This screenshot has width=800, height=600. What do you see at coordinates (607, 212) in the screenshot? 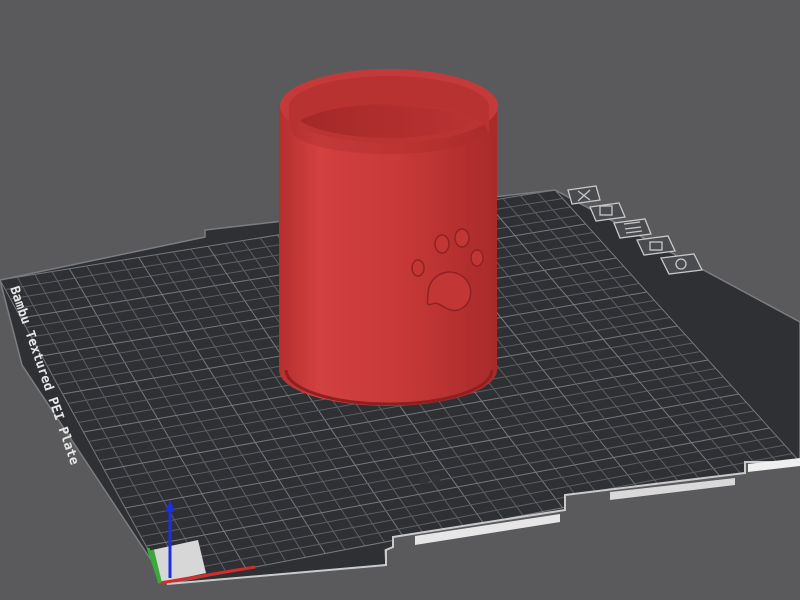
I see `auto-orient-icon` at bounding box center [607, 212].